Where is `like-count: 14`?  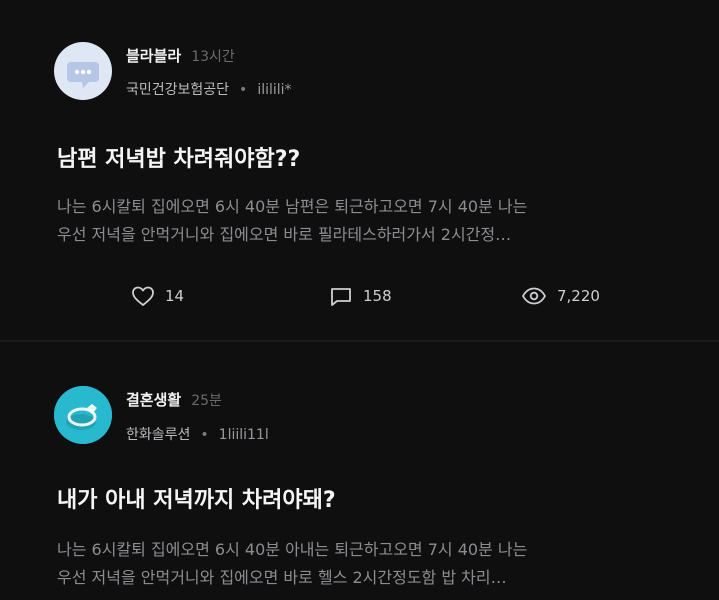 like-count: 14 is located at coordinates (175, 296).